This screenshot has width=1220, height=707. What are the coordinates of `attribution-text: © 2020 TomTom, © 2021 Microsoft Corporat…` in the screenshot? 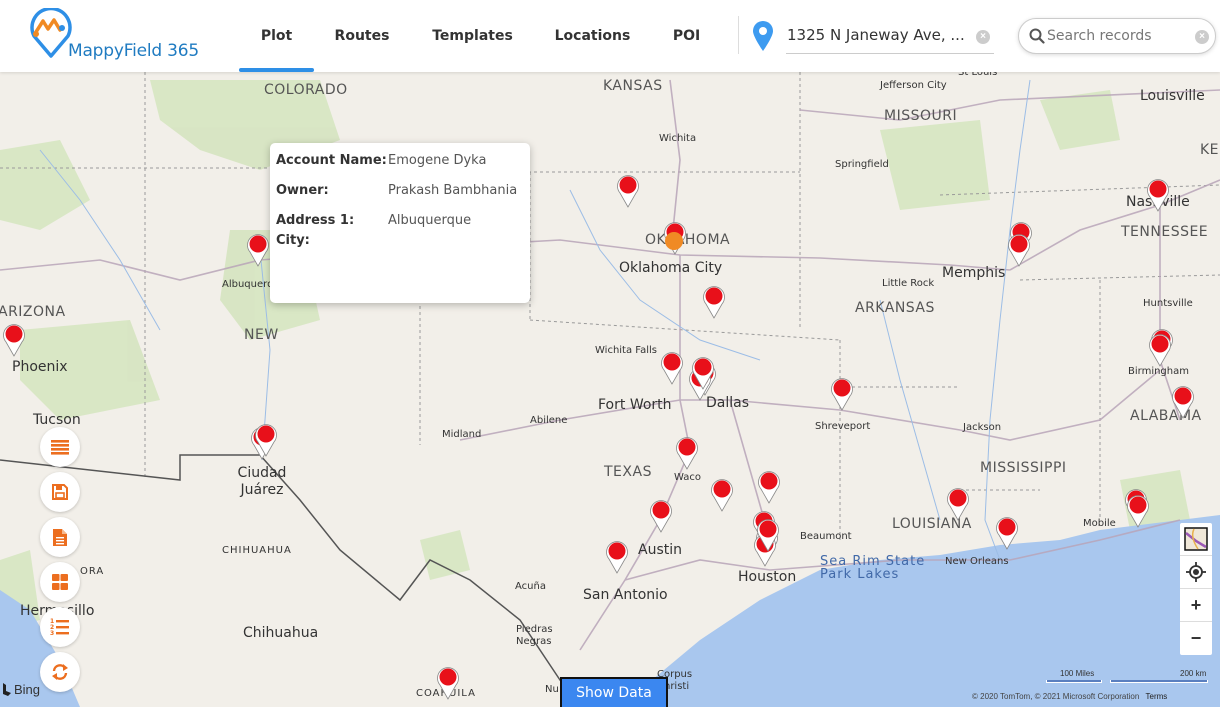 It's located at (1056, 696).